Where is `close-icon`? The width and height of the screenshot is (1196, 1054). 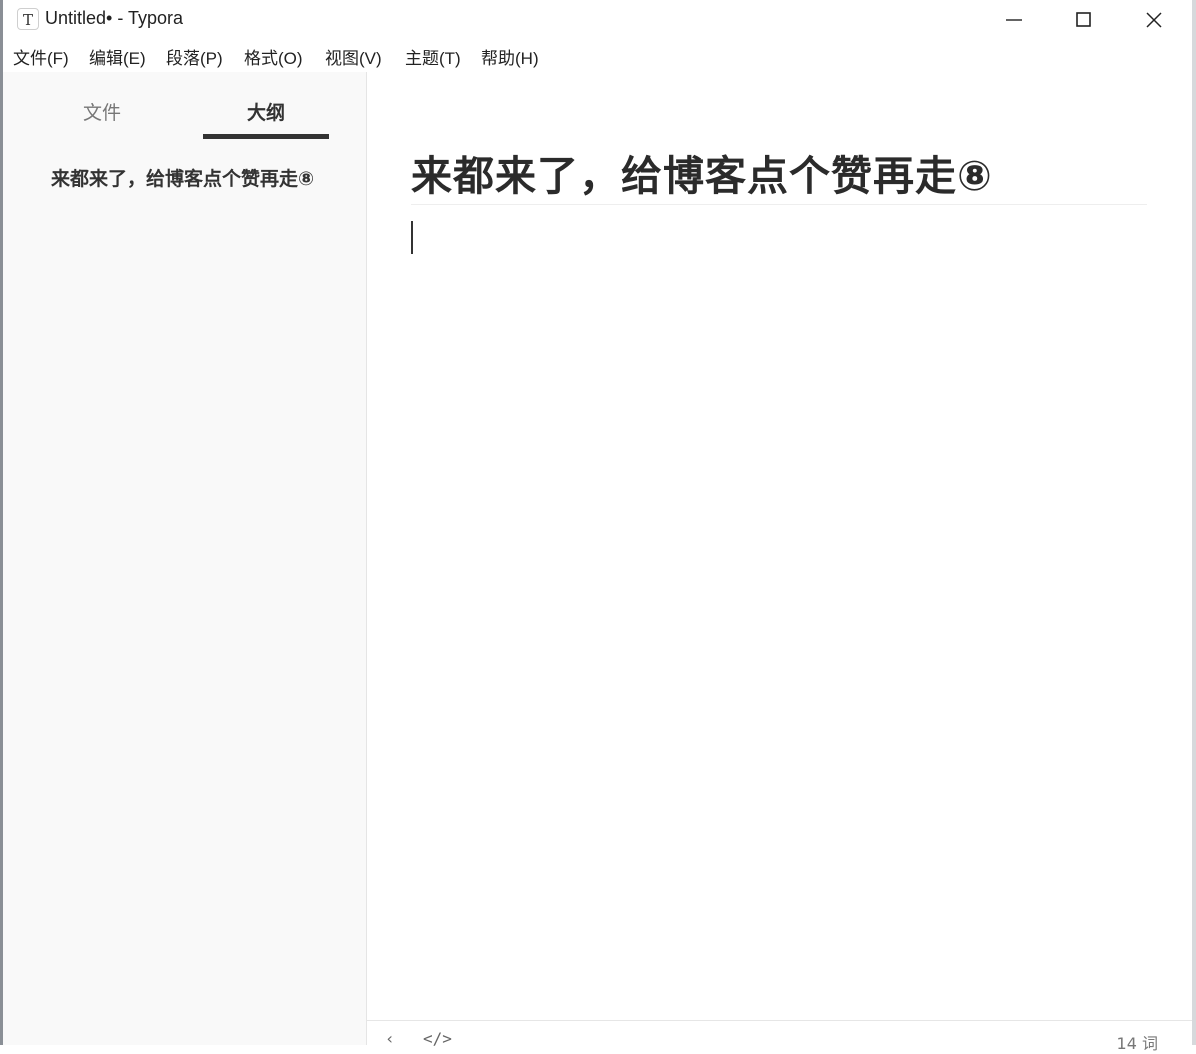 close-icon is located at coordinates (1154, 20).